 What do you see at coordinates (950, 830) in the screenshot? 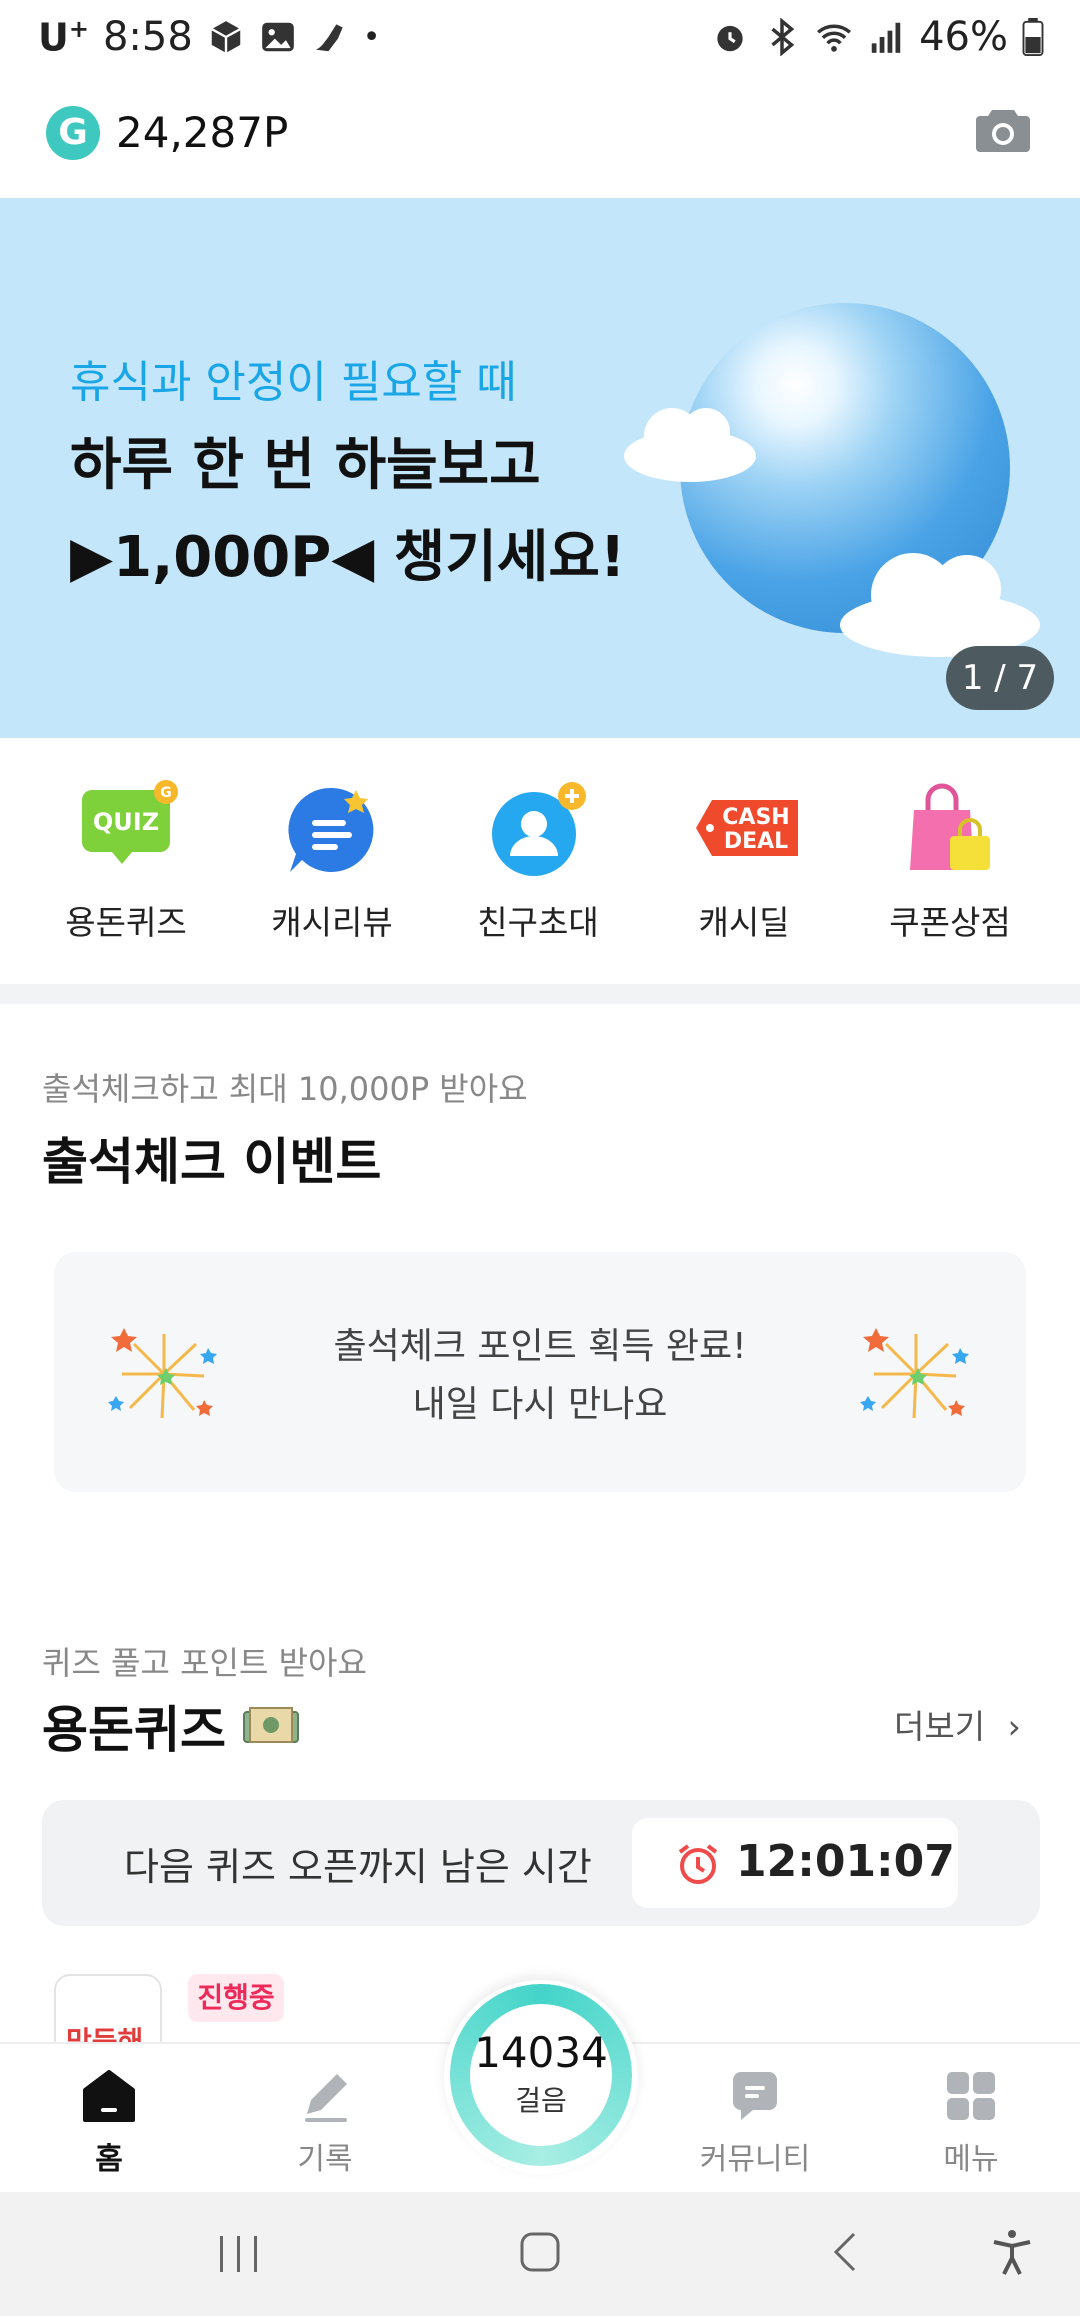
I see `coupon-shop-icon` at bounding box center [950, 830].